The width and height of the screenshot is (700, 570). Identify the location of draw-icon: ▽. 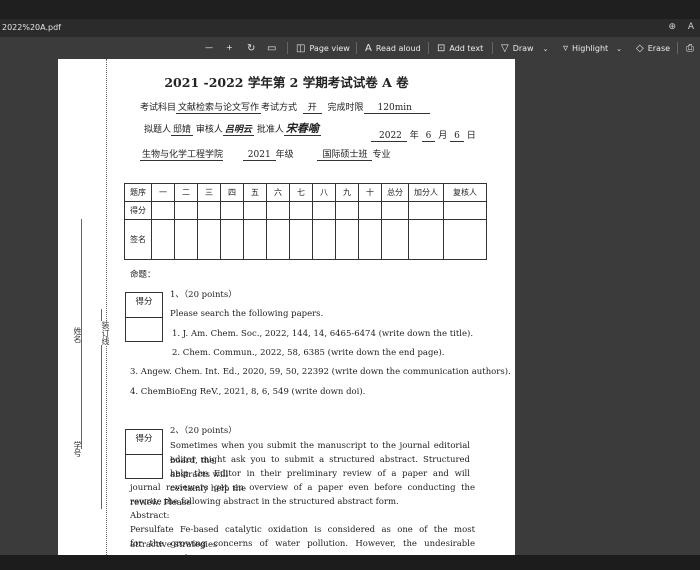
(505, 48).